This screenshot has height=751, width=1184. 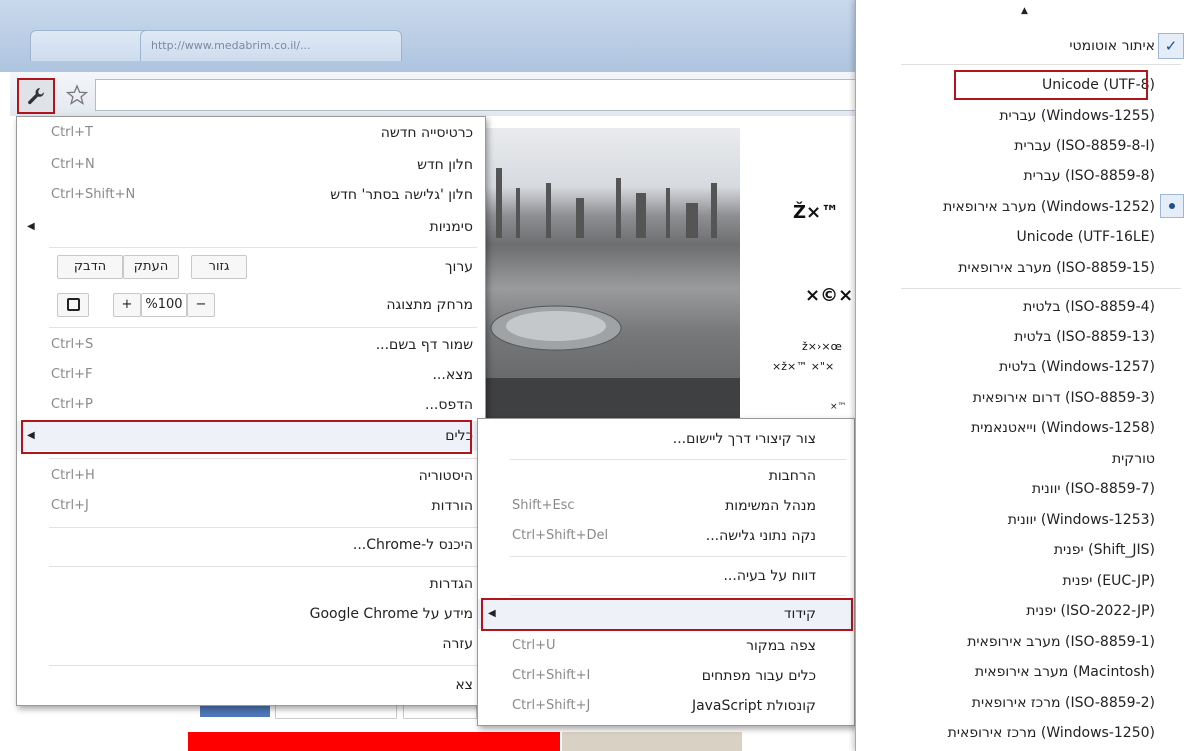 I want to click on encoding-option: עברית (ISO-8859-8), so click(x=1089, y=176).